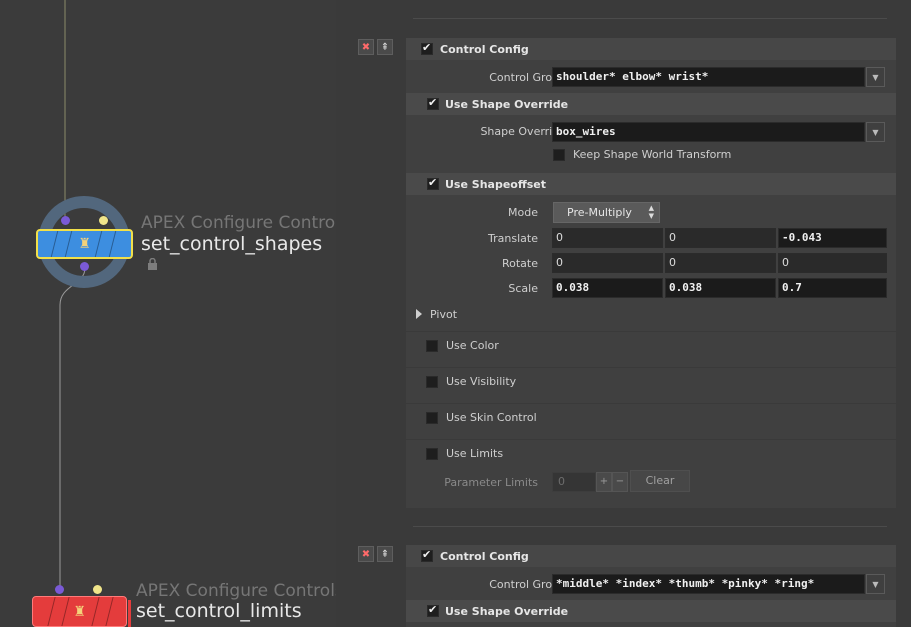 The height and width of the screenshot is (627, 911). I want to click on rotate-x-input: 0, so click(607, 263).